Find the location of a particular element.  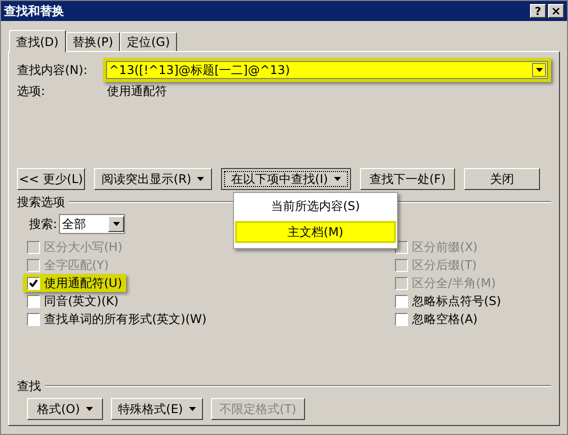

search-scope-select: 全部 is located at coordinates (92, 224).